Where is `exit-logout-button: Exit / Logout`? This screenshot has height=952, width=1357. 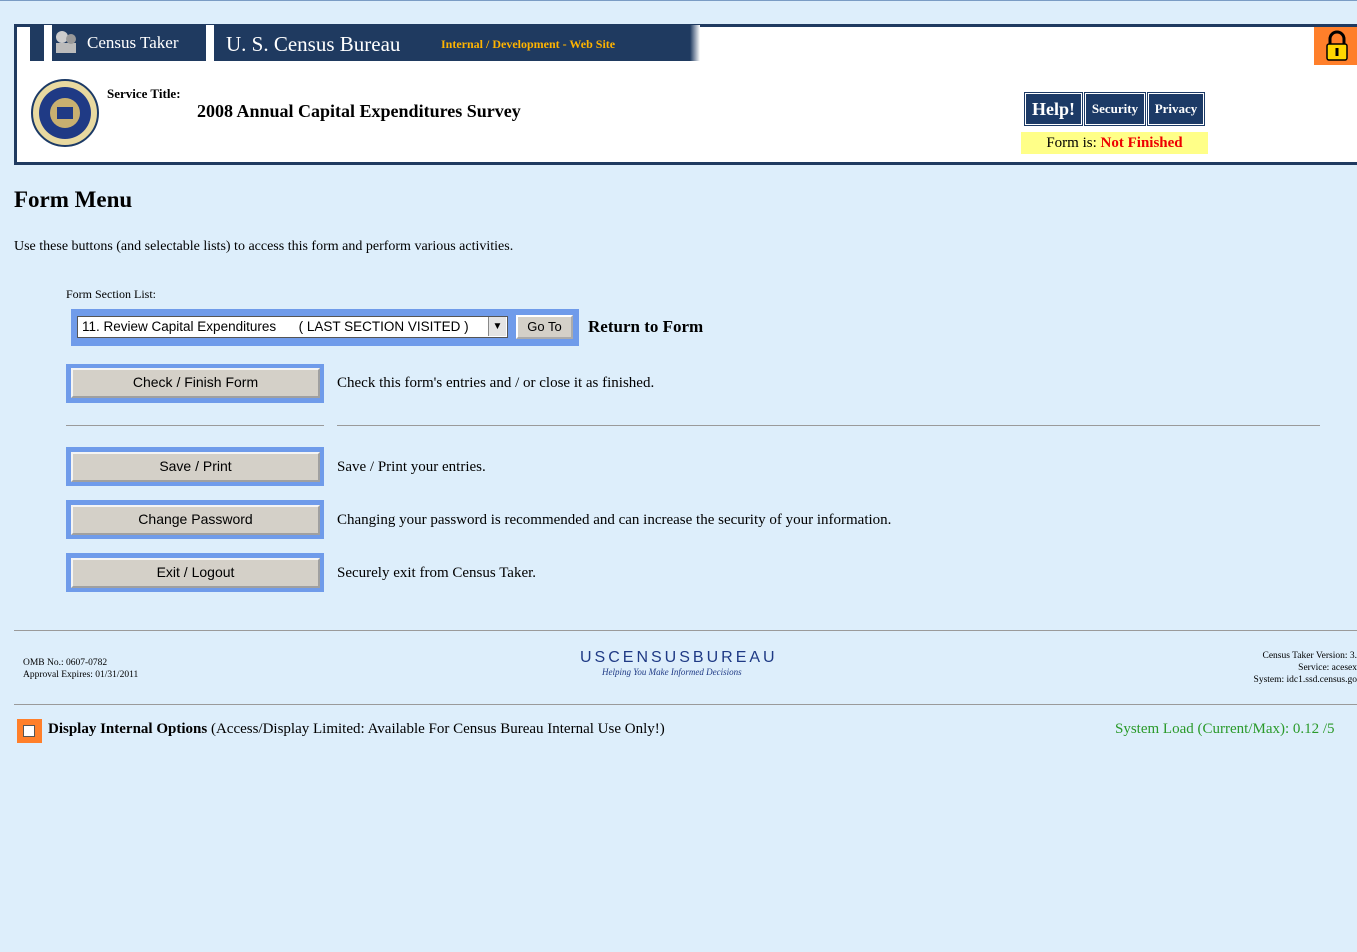
exit-logout-button: Exit / Logout is located at coordinates (195, 573).